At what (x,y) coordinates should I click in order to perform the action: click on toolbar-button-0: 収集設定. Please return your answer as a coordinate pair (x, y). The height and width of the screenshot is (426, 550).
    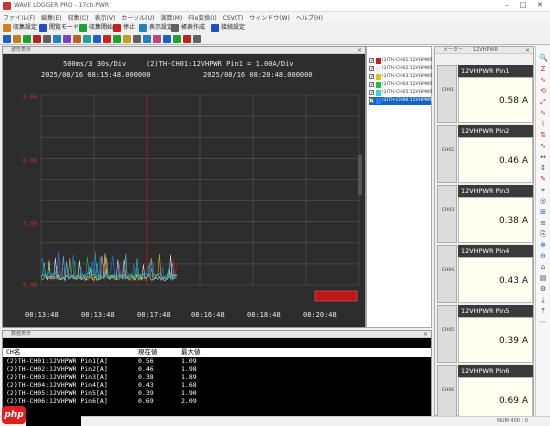
    Looking at the image, I should click on (20, 28).